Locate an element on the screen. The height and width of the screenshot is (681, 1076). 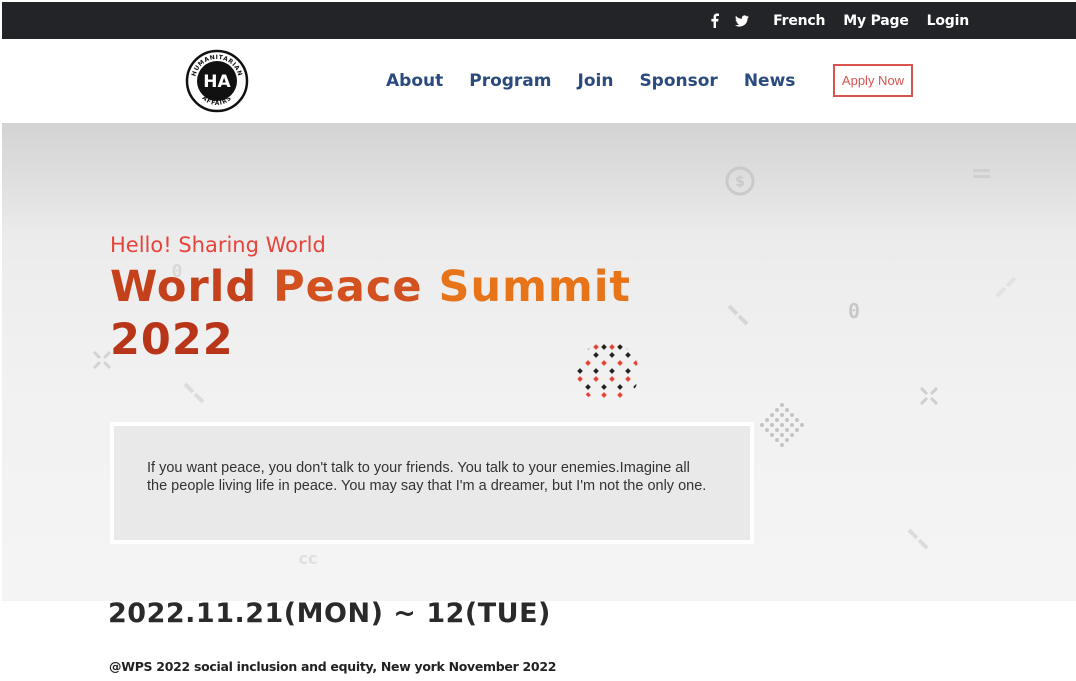
nav-program: Program is located at coordinates (510, 81).